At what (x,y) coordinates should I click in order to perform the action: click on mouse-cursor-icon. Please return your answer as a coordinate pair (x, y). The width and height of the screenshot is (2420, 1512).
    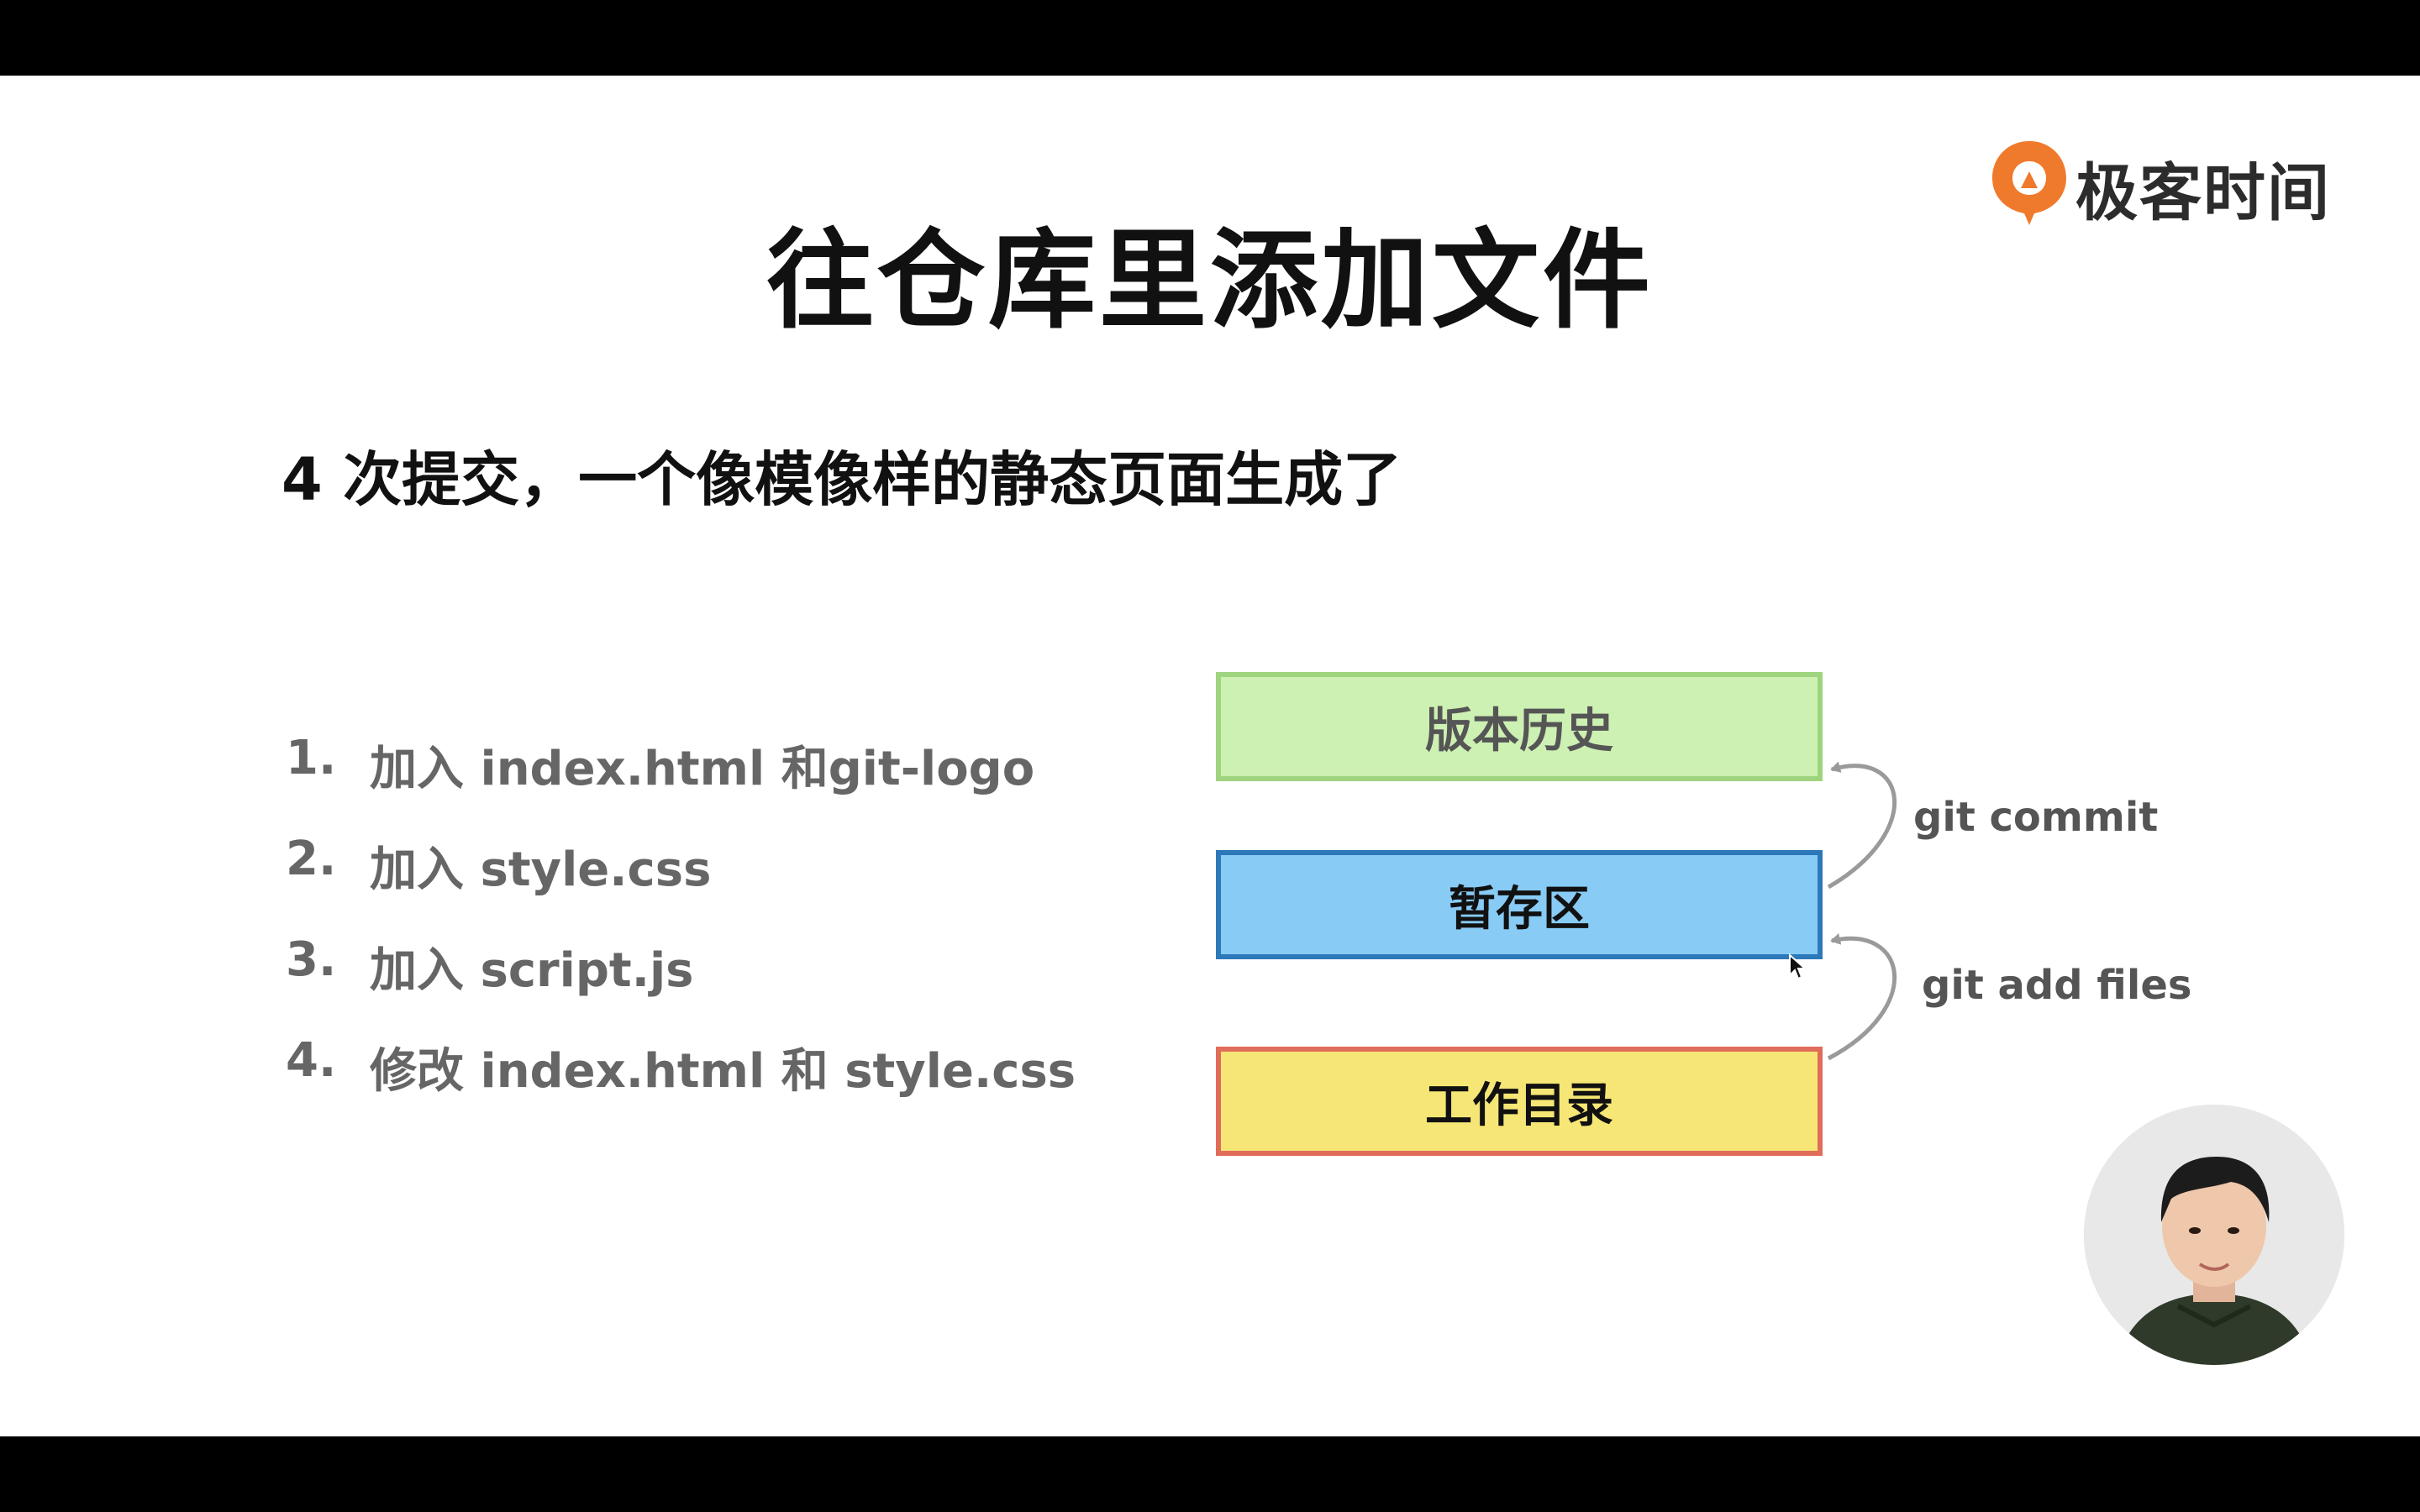
    Looking at the image, I should click on (1798, 966).